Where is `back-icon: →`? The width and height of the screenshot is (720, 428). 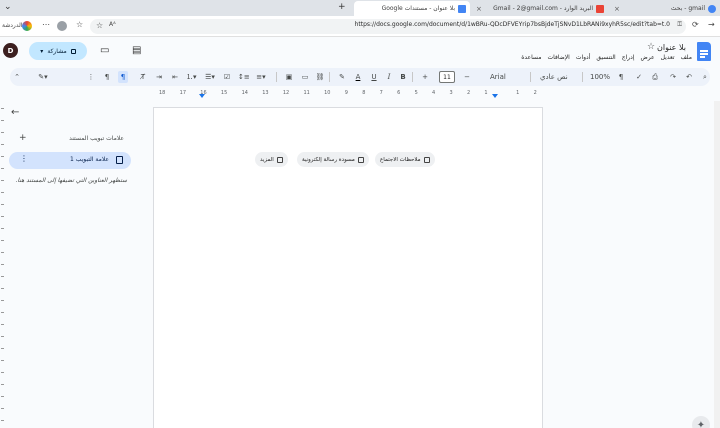
back-icon: → is located at coordinates (711, 24).